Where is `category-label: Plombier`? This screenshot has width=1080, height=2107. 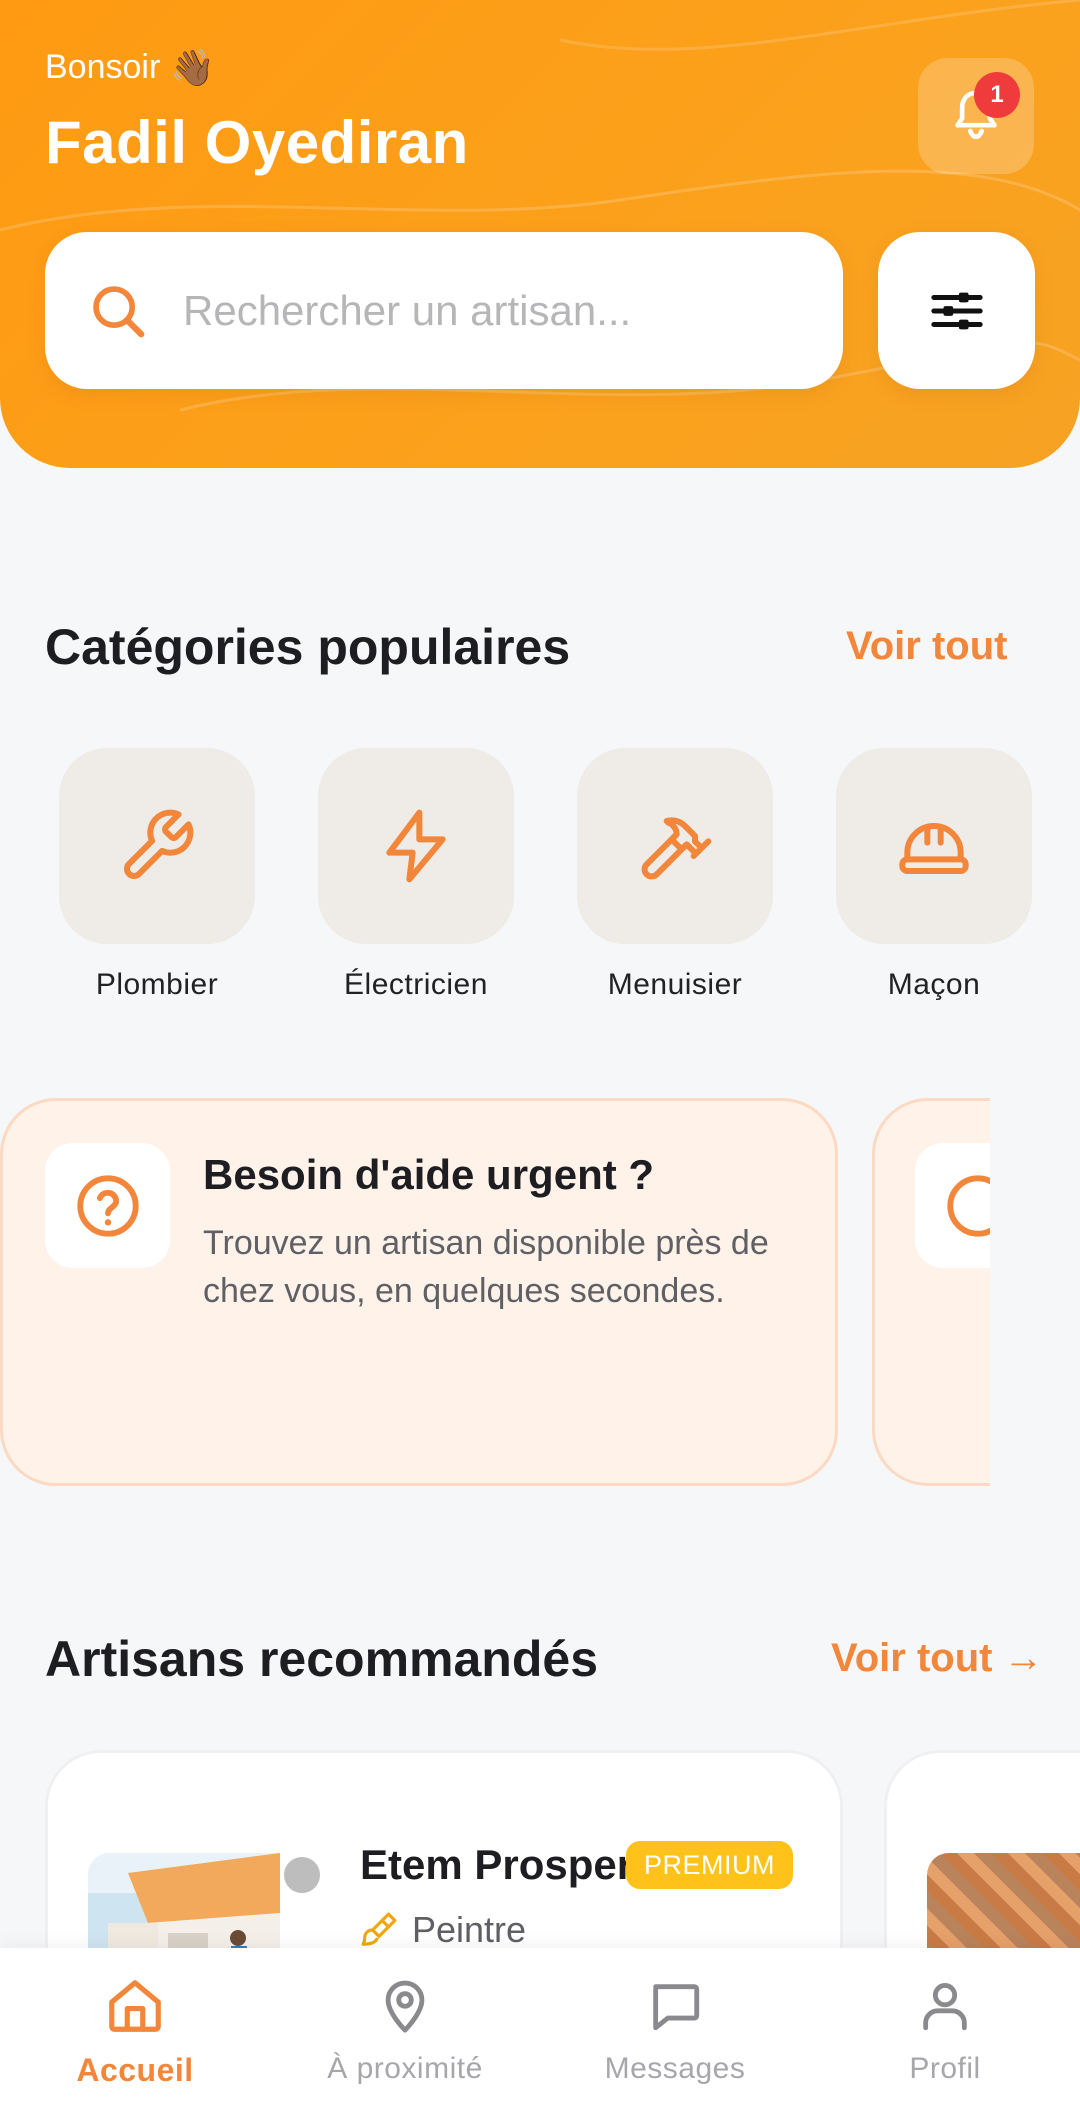 category-label: Plombier is located at coordinates (157, 984).